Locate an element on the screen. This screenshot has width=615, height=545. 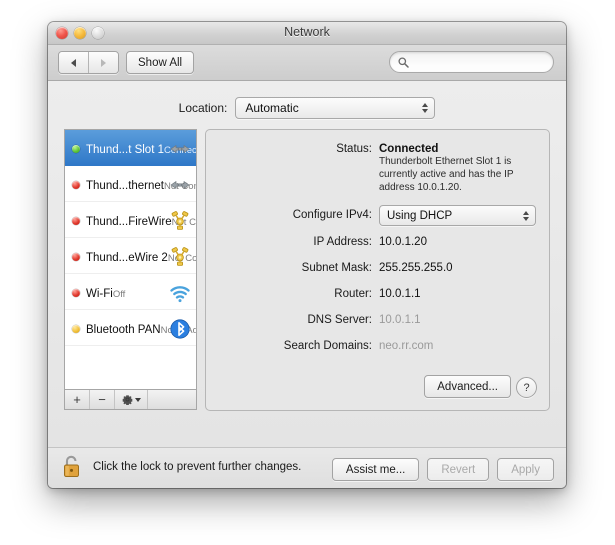
back-button is located at coordinates (73, 62).